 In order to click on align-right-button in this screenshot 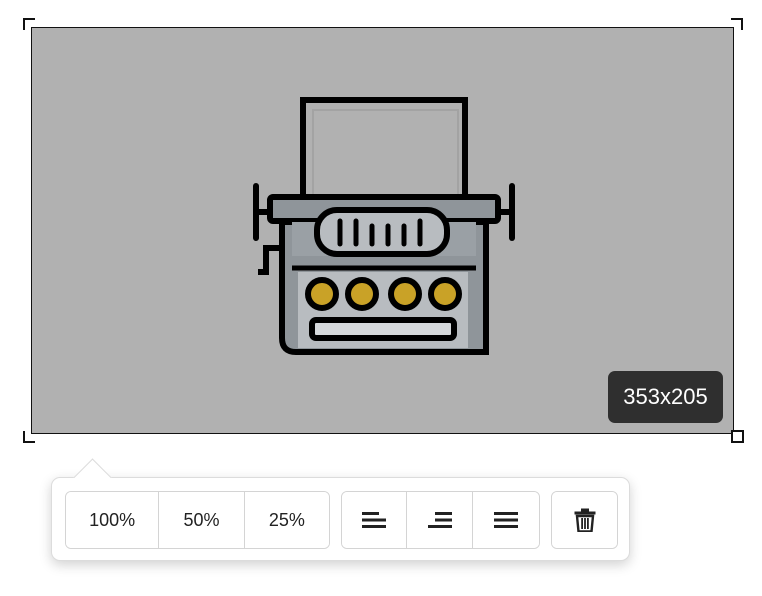, I will do `click(440, 520)`.